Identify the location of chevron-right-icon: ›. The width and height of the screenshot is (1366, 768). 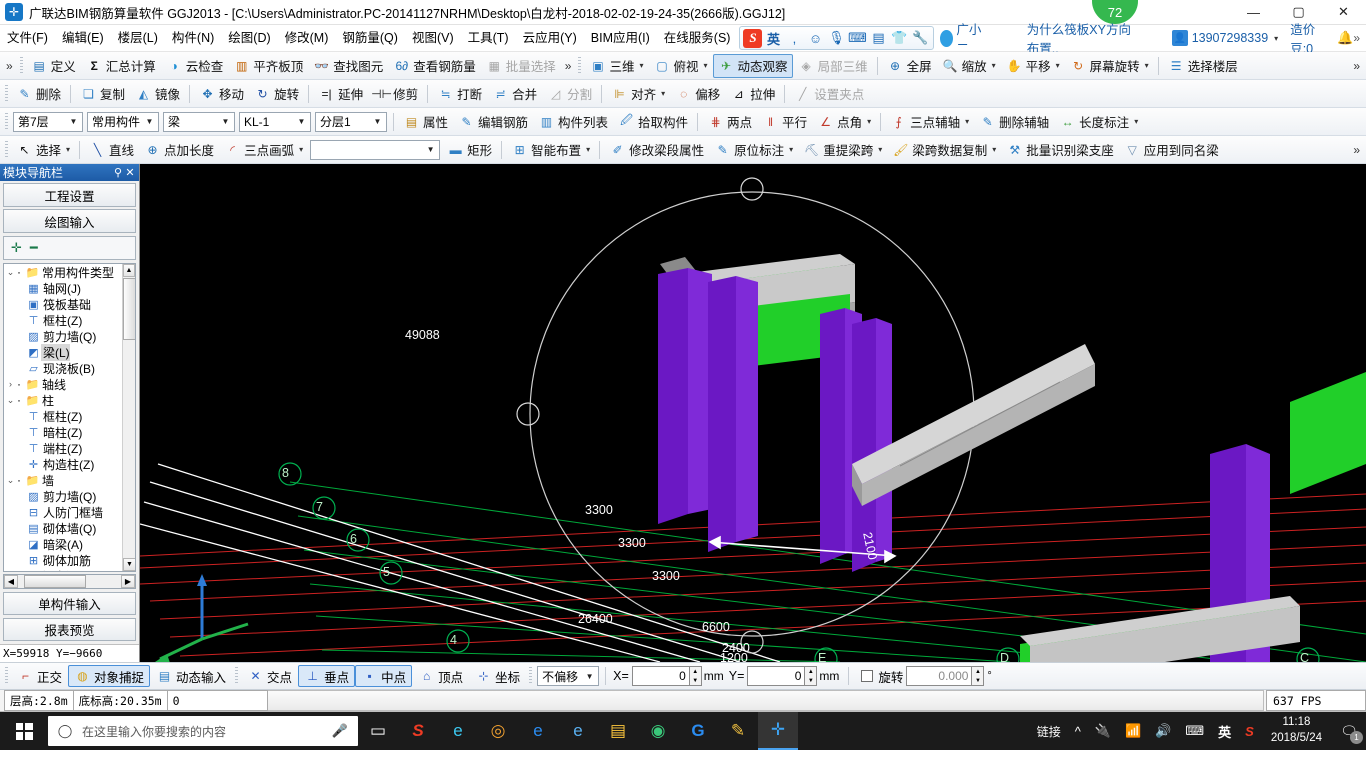
(10, 384).